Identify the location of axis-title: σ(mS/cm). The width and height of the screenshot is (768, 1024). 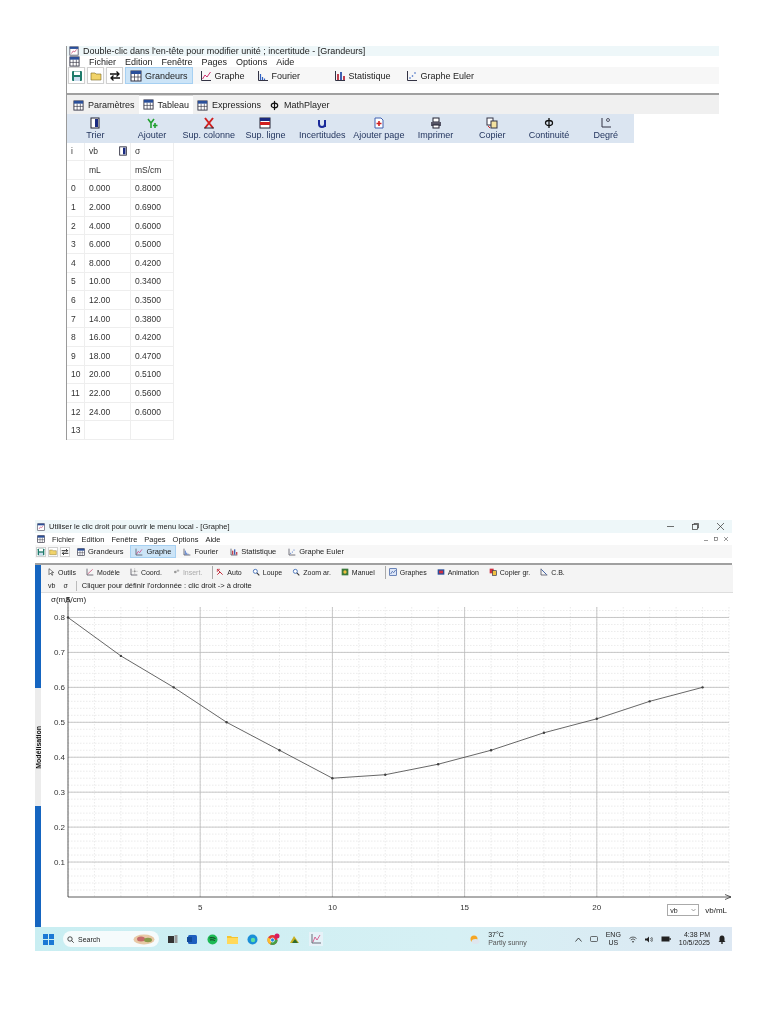
(69, 599).